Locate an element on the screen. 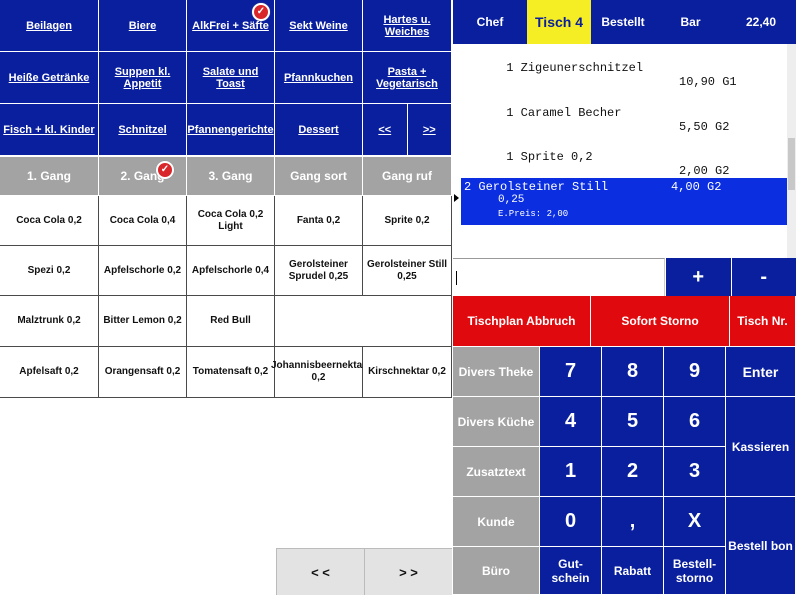 The width and height of the screenshot is (796, 595). category-salate-toast: Salate und Toast is located at coordinates (231, 78).